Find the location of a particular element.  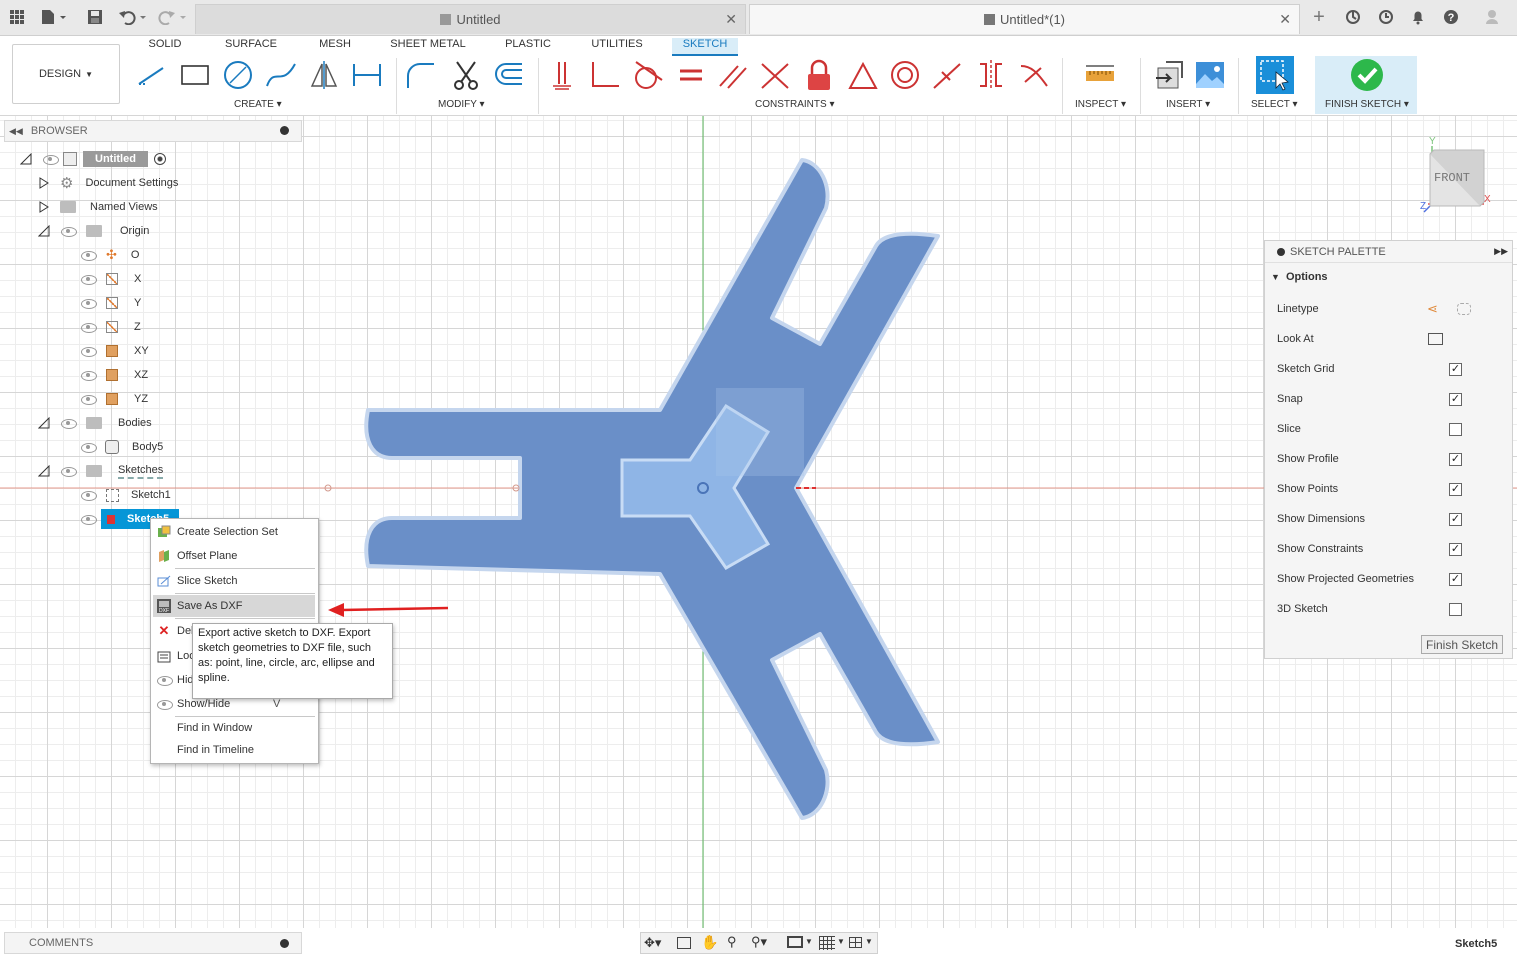

construction-linetype-icon: ⋖ is located at coordinates (1432, 309).